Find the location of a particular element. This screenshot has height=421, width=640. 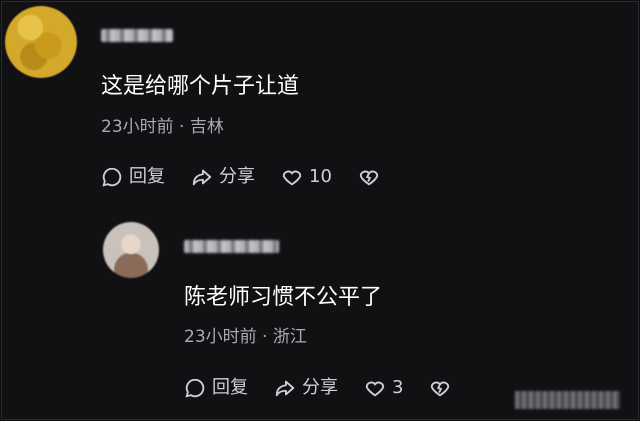

reply-text: 陈老师习惯不公平了 is located at coordinates (283, 297).